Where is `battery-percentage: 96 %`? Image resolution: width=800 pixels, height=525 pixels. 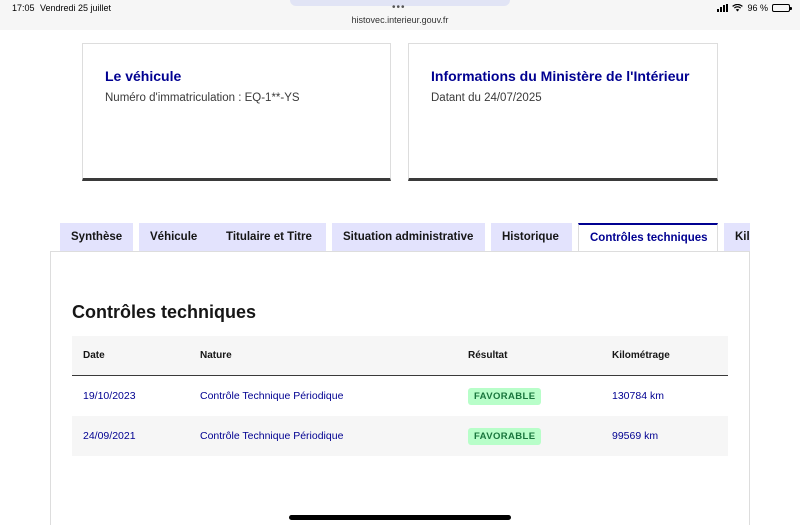
battery-percentage: 96 % is located at coordinates (757, 8).